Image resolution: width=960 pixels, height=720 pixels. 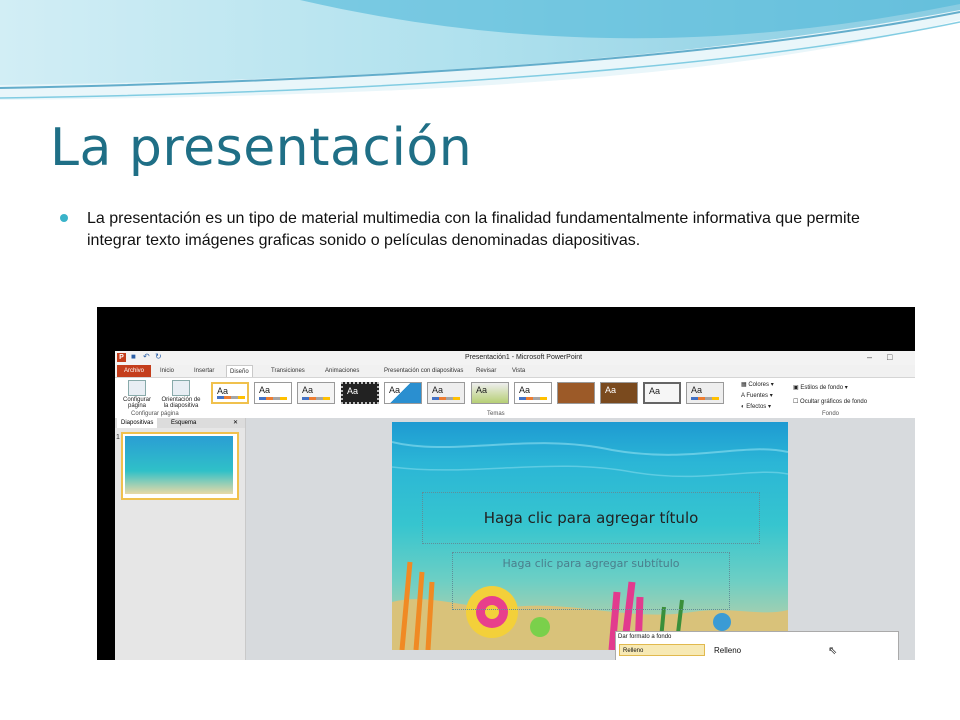 I want to click on dialog-section-label: Relleno, so click(x=728, y=650).